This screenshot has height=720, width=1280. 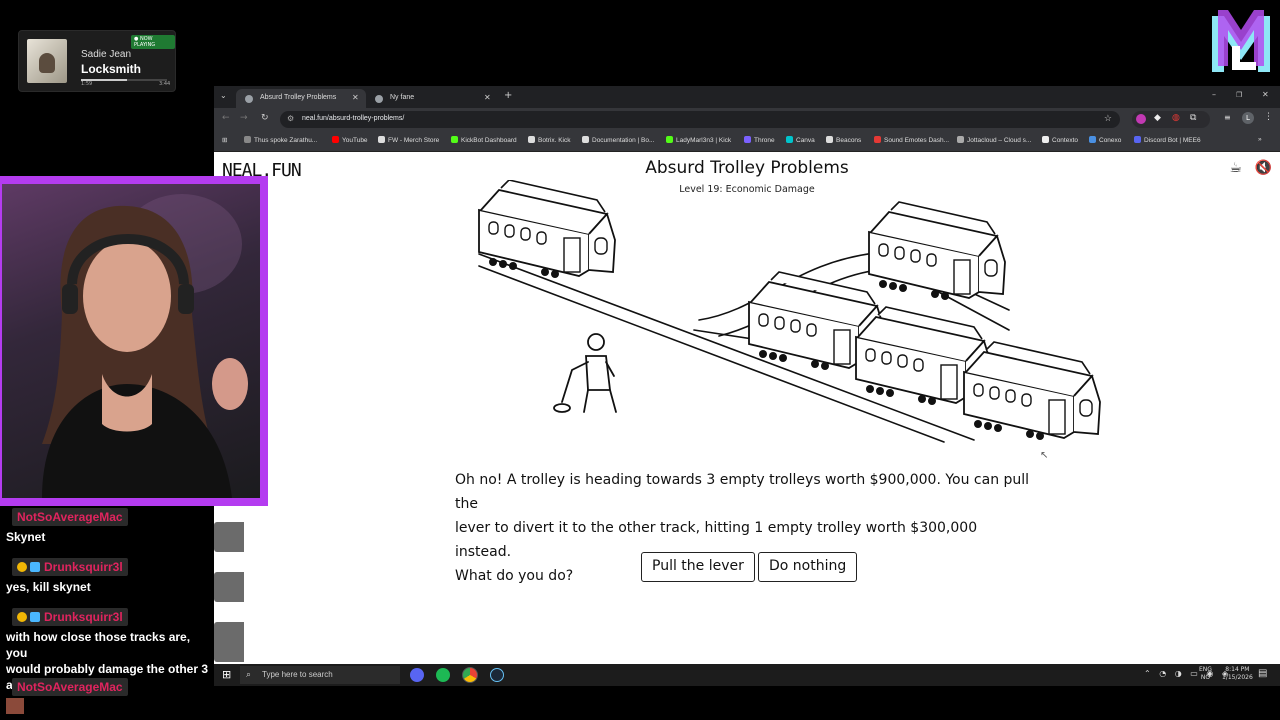 I want to click on discord-app-icon, so click(x=417, y=675).